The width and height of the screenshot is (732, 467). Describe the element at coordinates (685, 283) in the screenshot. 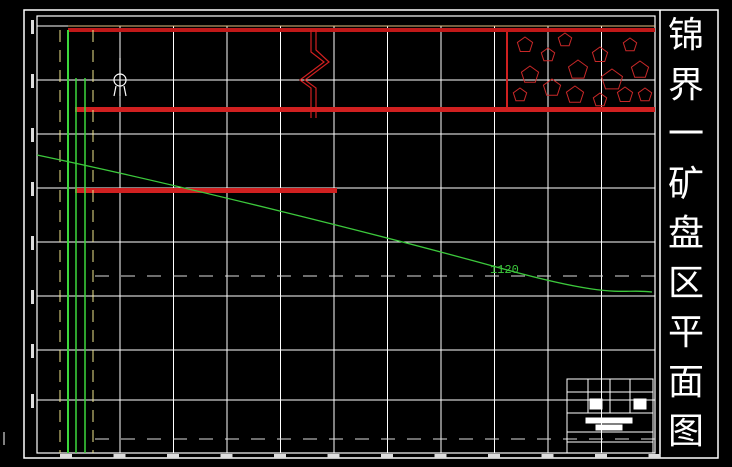

I see `title-char: 区` at that location.